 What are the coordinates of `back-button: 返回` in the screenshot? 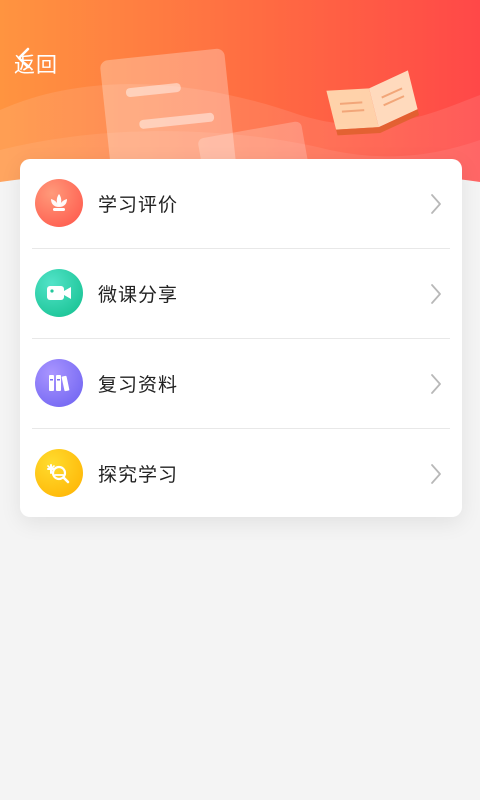 It's located at (36, 64).